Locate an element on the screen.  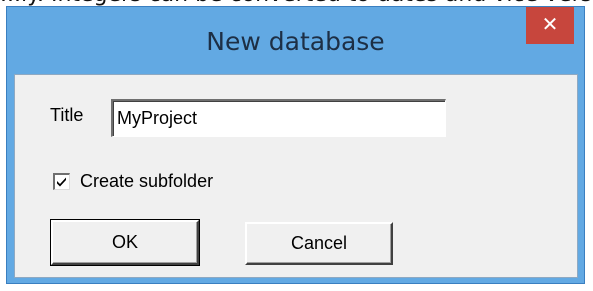
create-subfolder-option: Create subfolder is located at coordinates (133, 181).